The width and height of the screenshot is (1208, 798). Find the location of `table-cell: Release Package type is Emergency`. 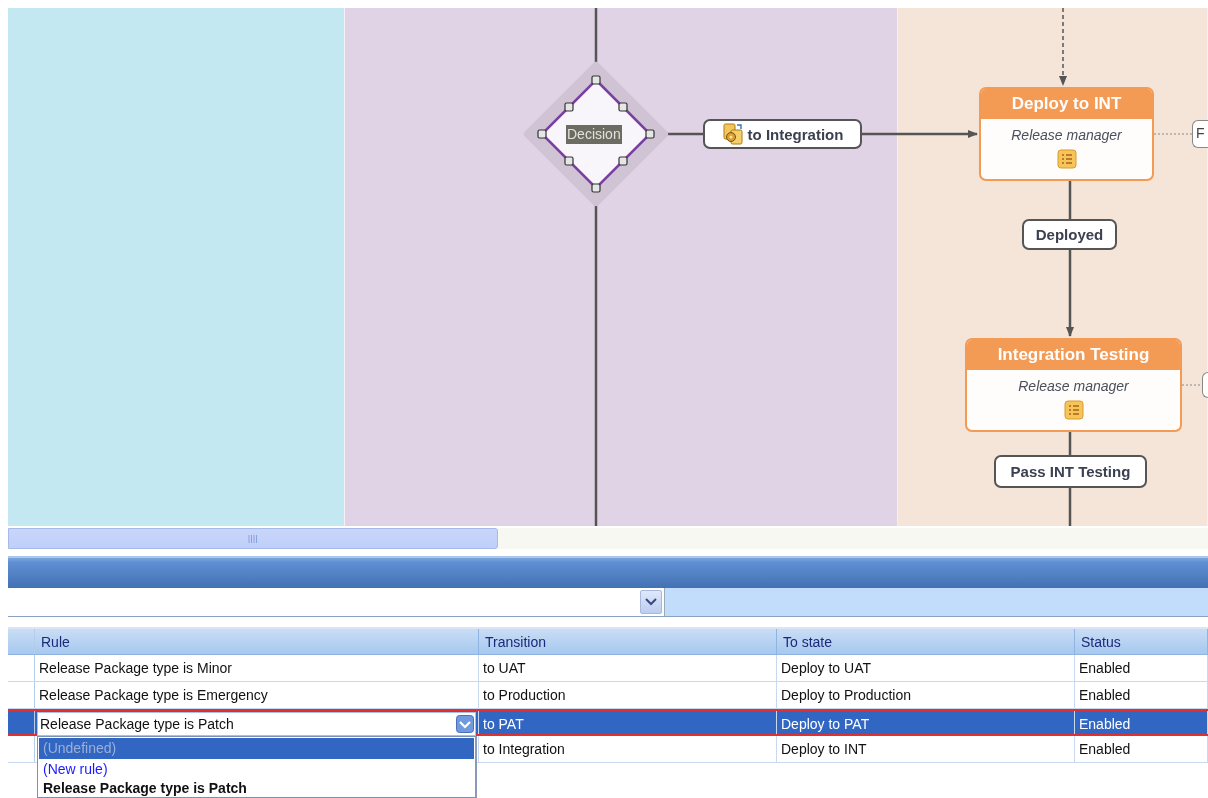

table-cell: Release Package type is Emergency is located at coordinates (257, 695).